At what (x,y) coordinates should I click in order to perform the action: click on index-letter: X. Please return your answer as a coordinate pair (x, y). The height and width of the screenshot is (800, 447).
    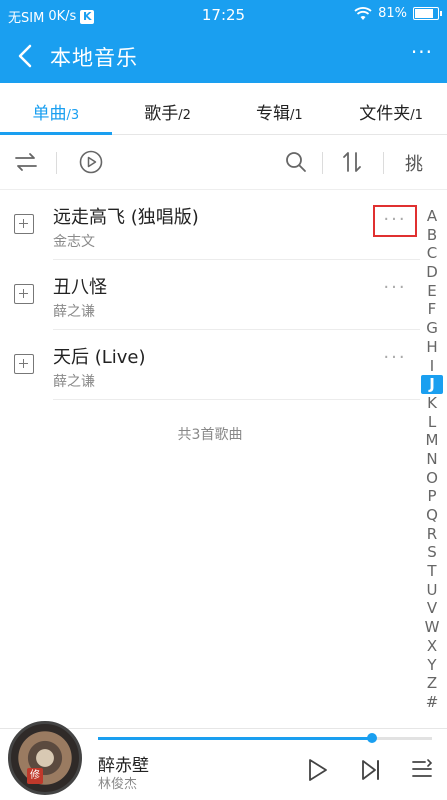
    Looking at the image, I should click on (432, 646).